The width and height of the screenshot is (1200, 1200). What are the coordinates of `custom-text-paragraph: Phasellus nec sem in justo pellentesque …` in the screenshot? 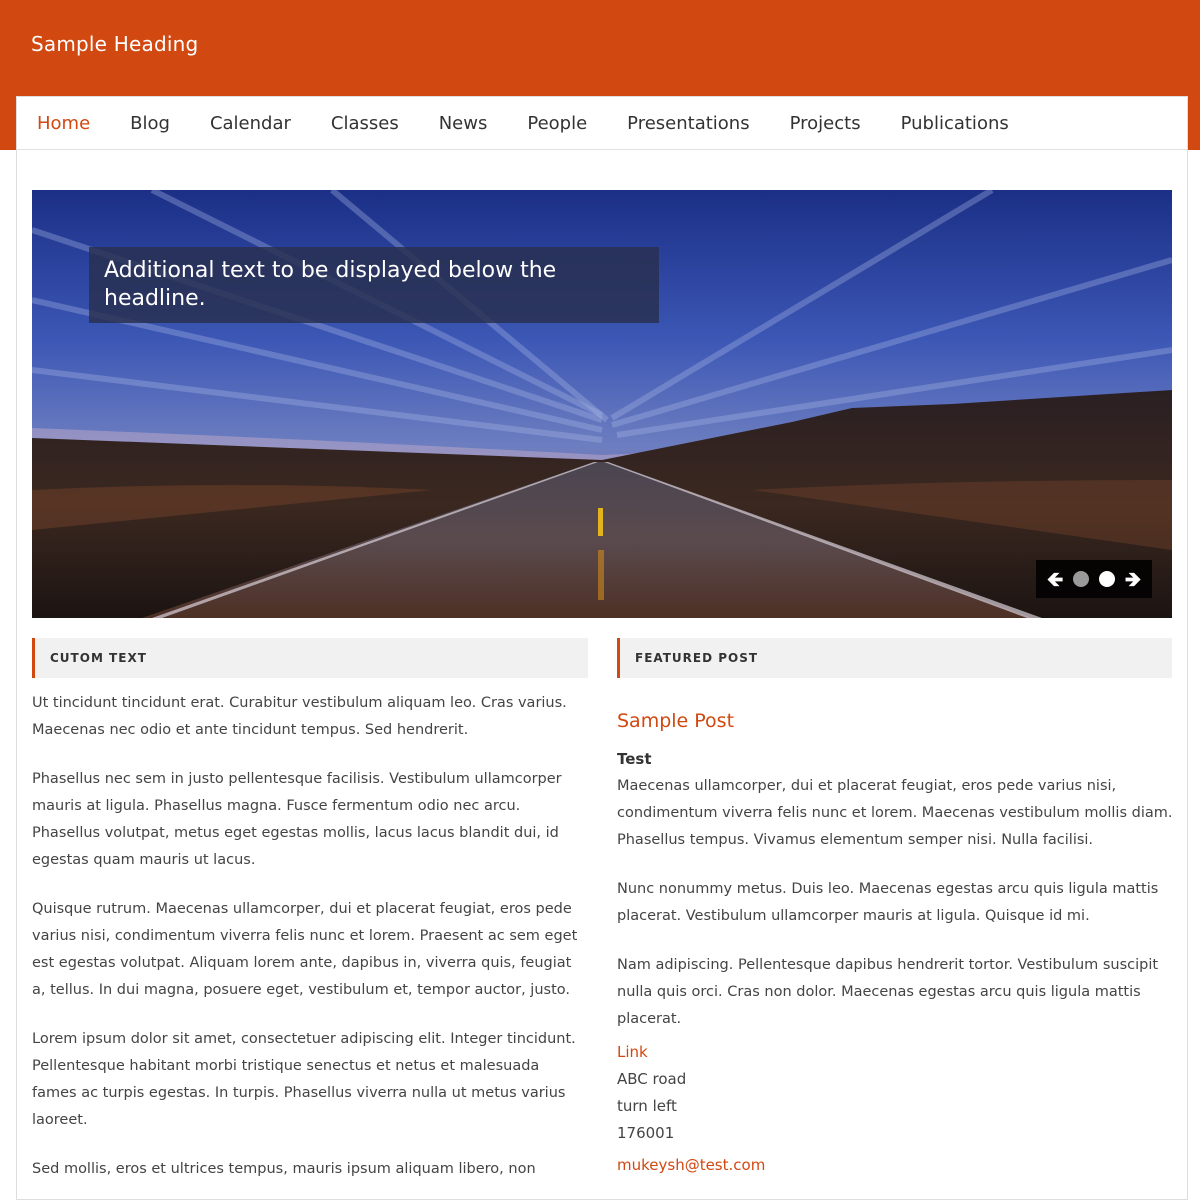 It's located at (297, 819).